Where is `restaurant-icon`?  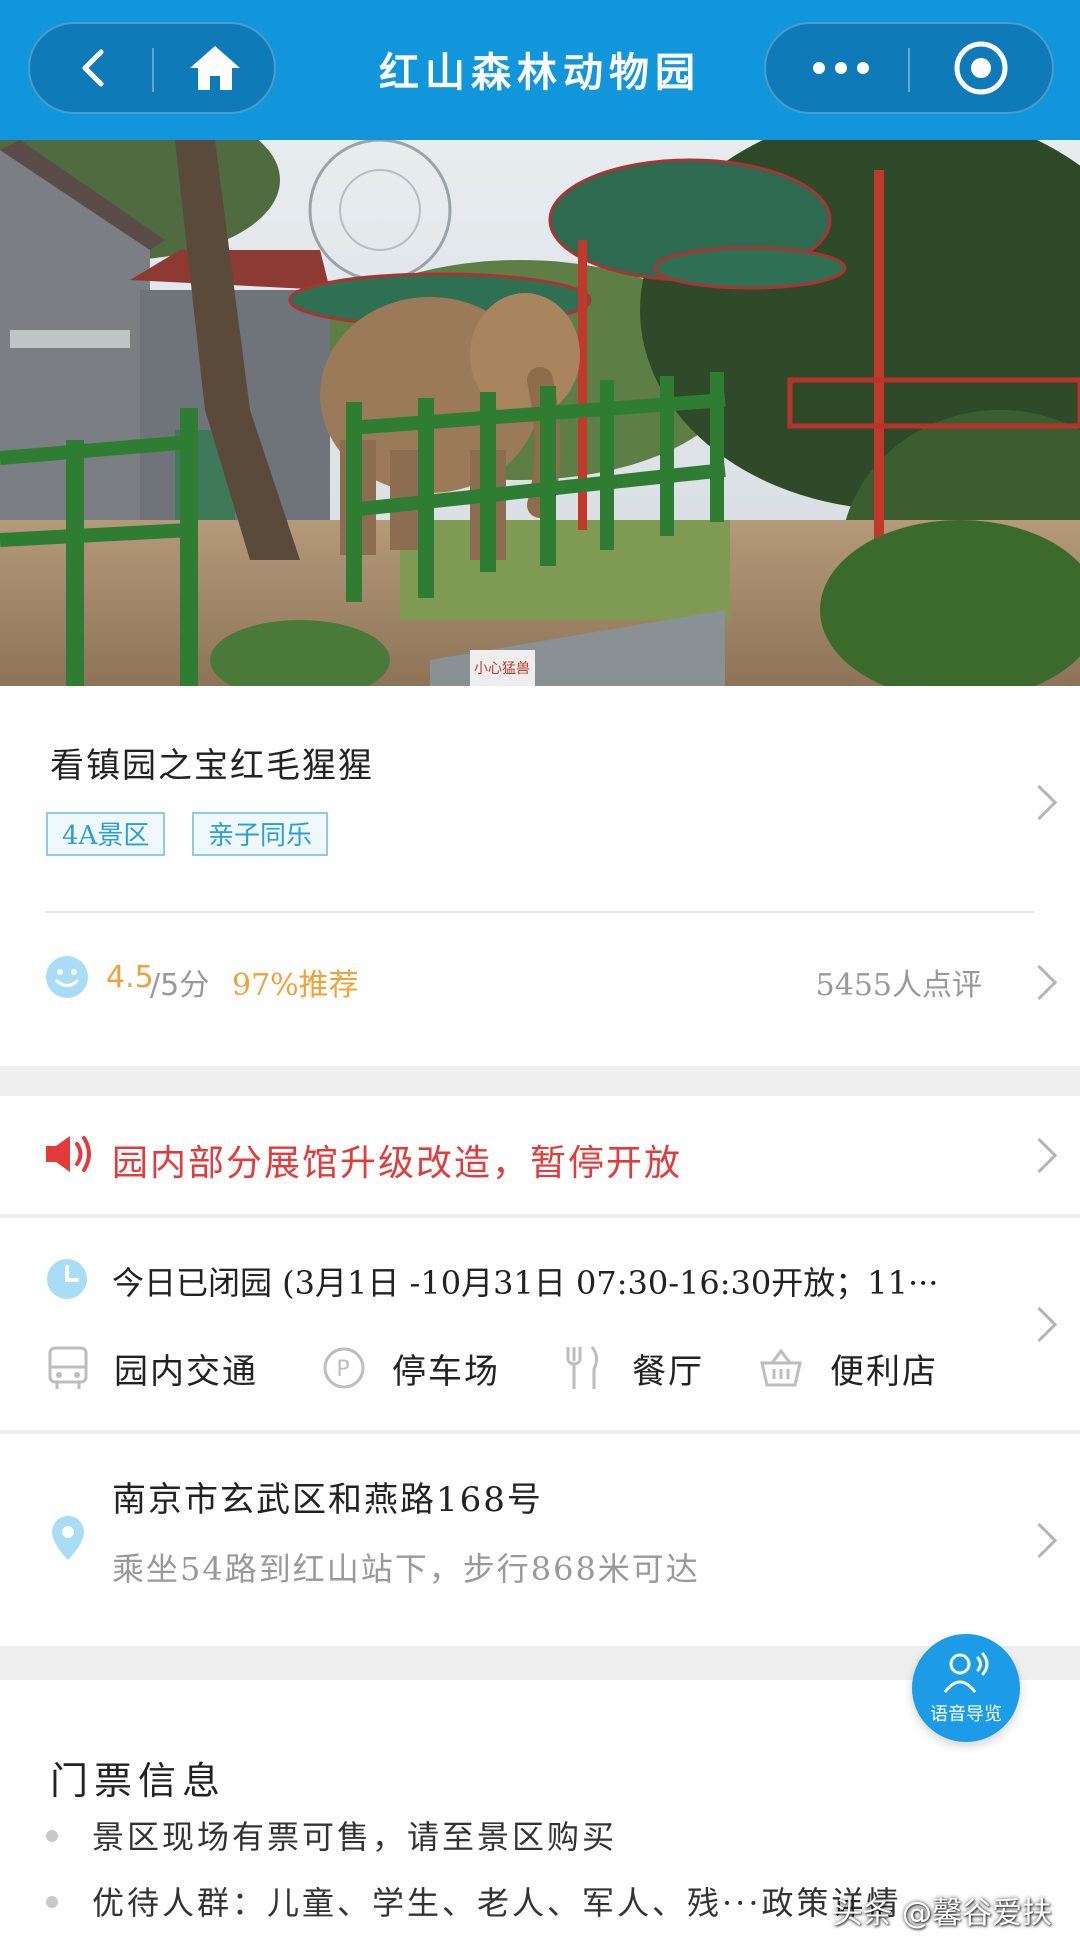 restaurant-icon is located at coordinates (582, 1367).